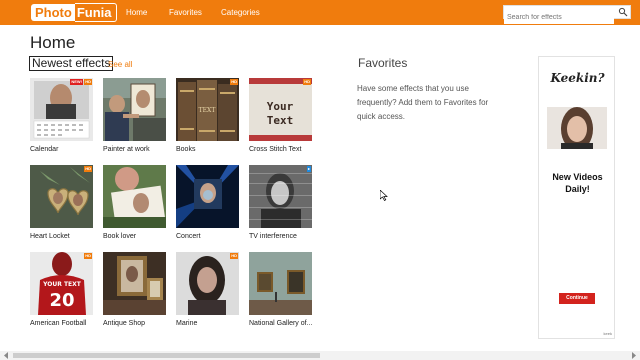 This screenshot has width=640, height=360. Describe the element at coordinates (61, 196) in the screenshot. I see `effect-thumbnail-heart-locket: HD` at that location.